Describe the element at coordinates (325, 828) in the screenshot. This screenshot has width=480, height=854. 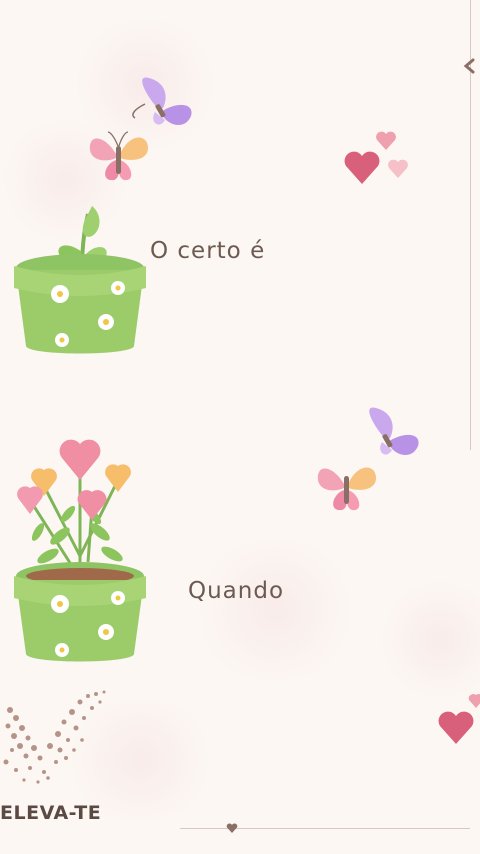
I see `frame-horizontal-line` at that location.